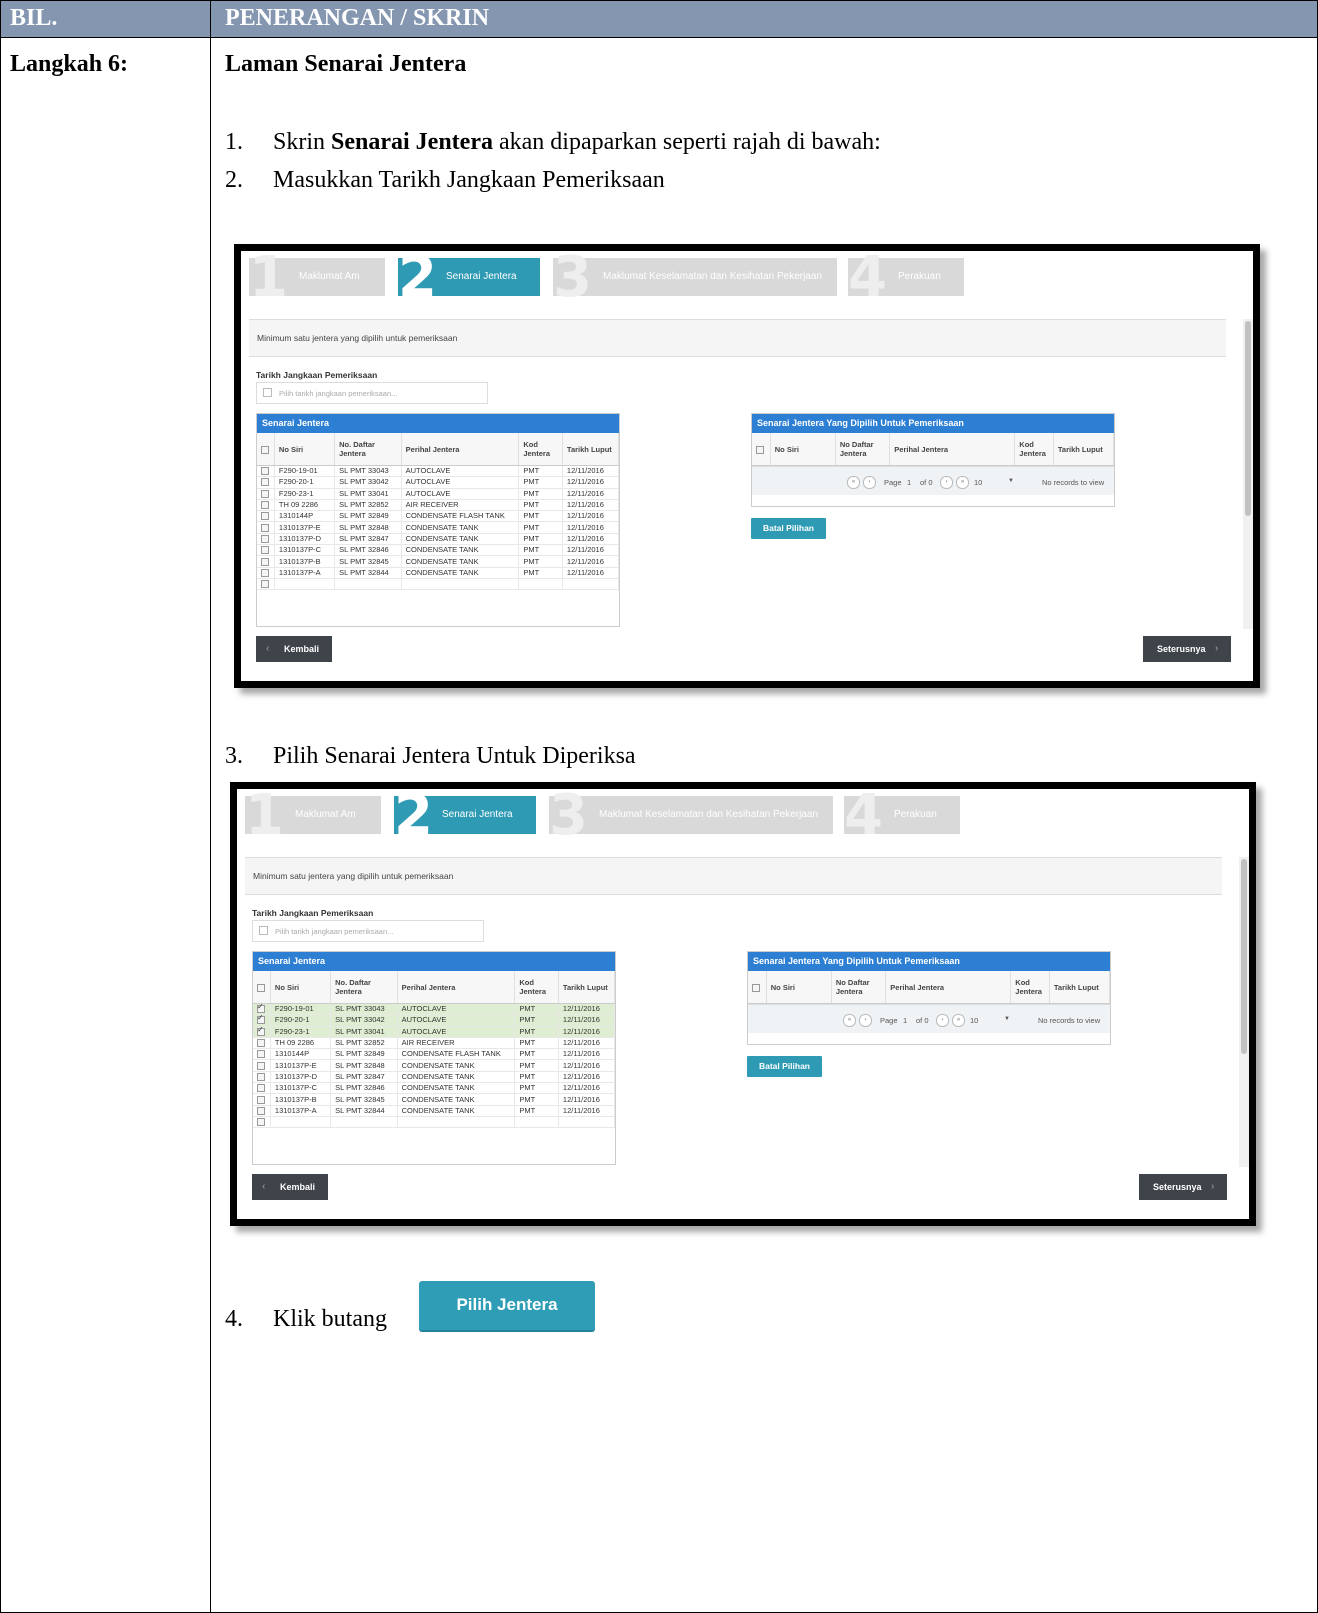  What do you see at coordinates (590, 482) in the screenshot?
I see `table-cell: 12/11/2016` at bounding box center [590, 482].